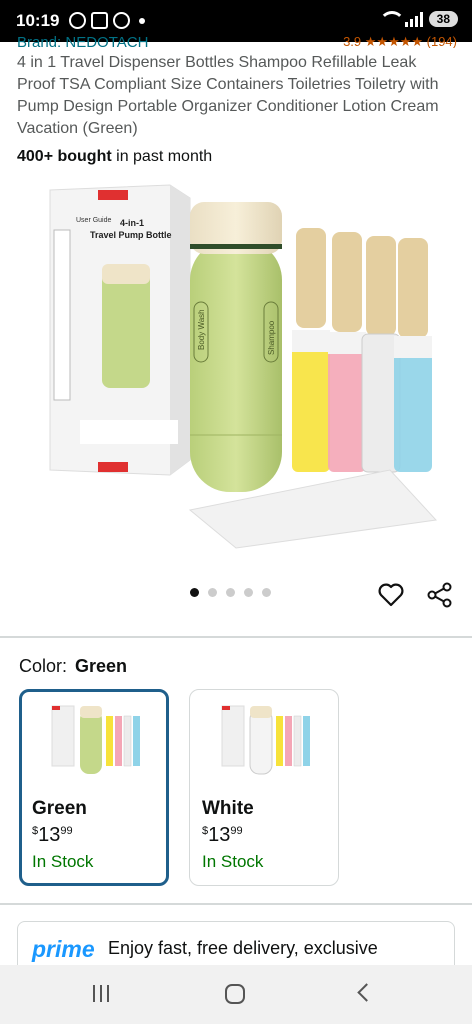  Describe the element at coordinates (120, 330) in the screenshot. I see `product-box: User Guide 4-in-1 Travel Pump Bottle` at that location.